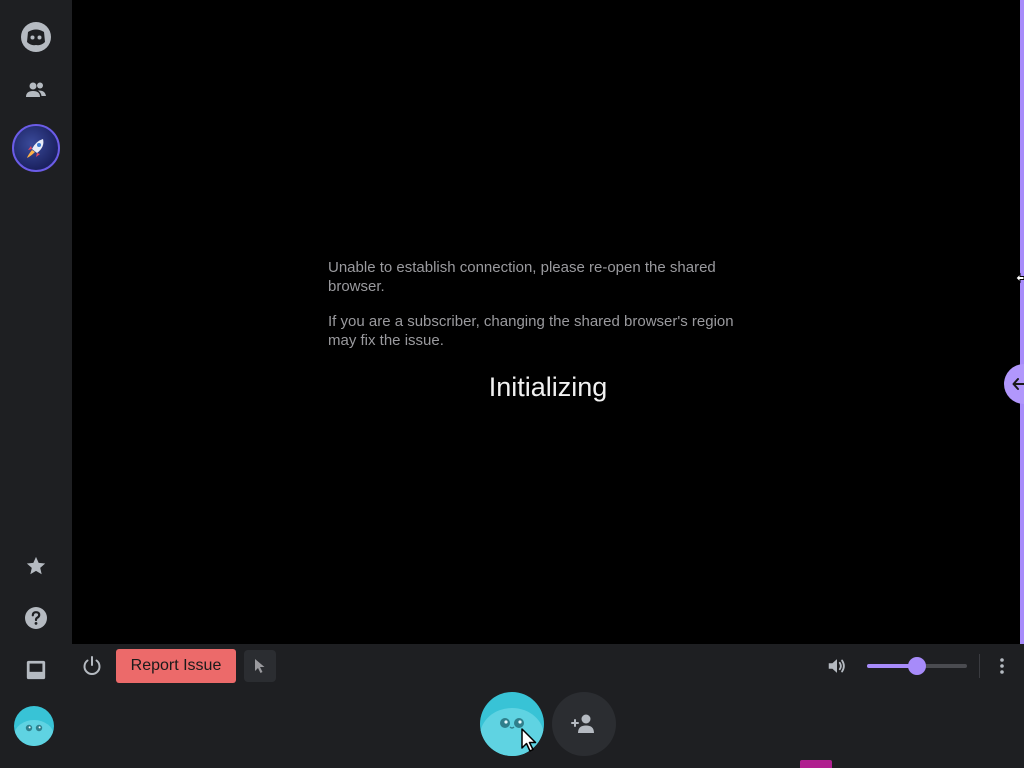 The height and width of the screenshot is (768, 1024). Describe the element at coordinates (36, 384) in the screenshot. I see `sidebar` at that location.